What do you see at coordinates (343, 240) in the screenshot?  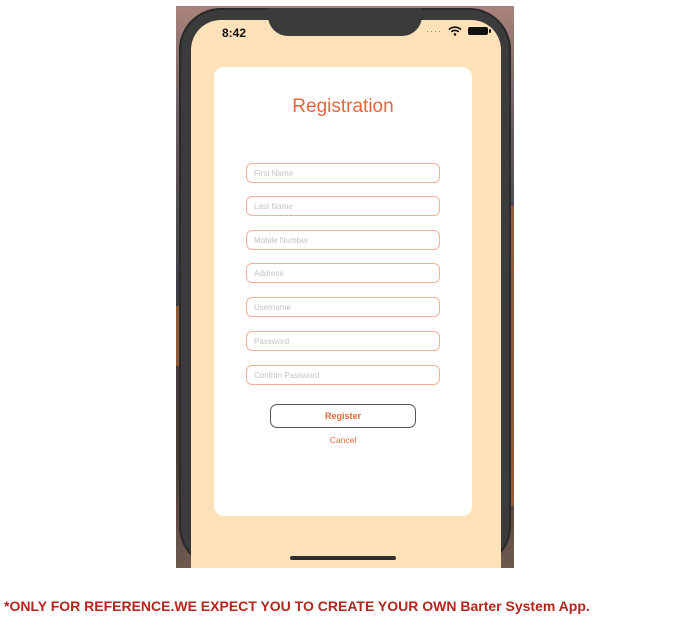 I see `mobile-number-field` at bounding box center [343, 240].